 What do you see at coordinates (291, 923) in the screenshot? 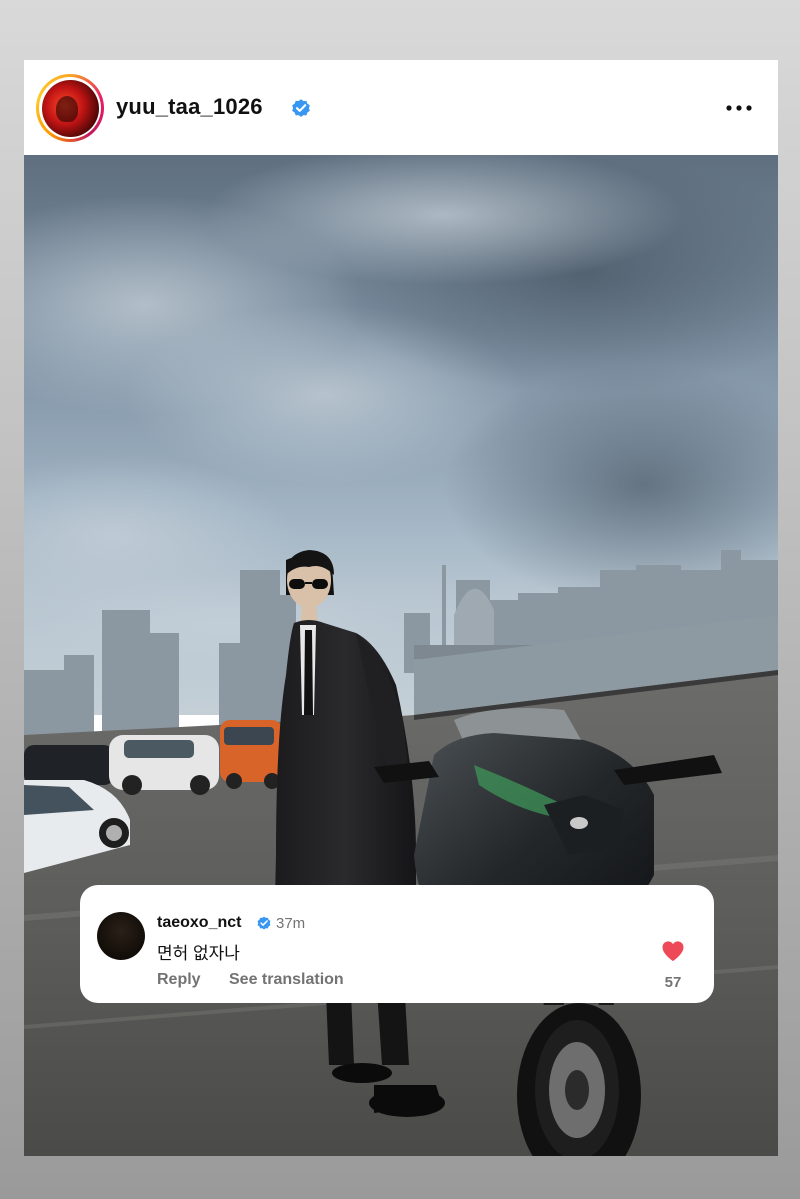
I see `comment-timestamp: 37m` at bounding box center [291, 923].